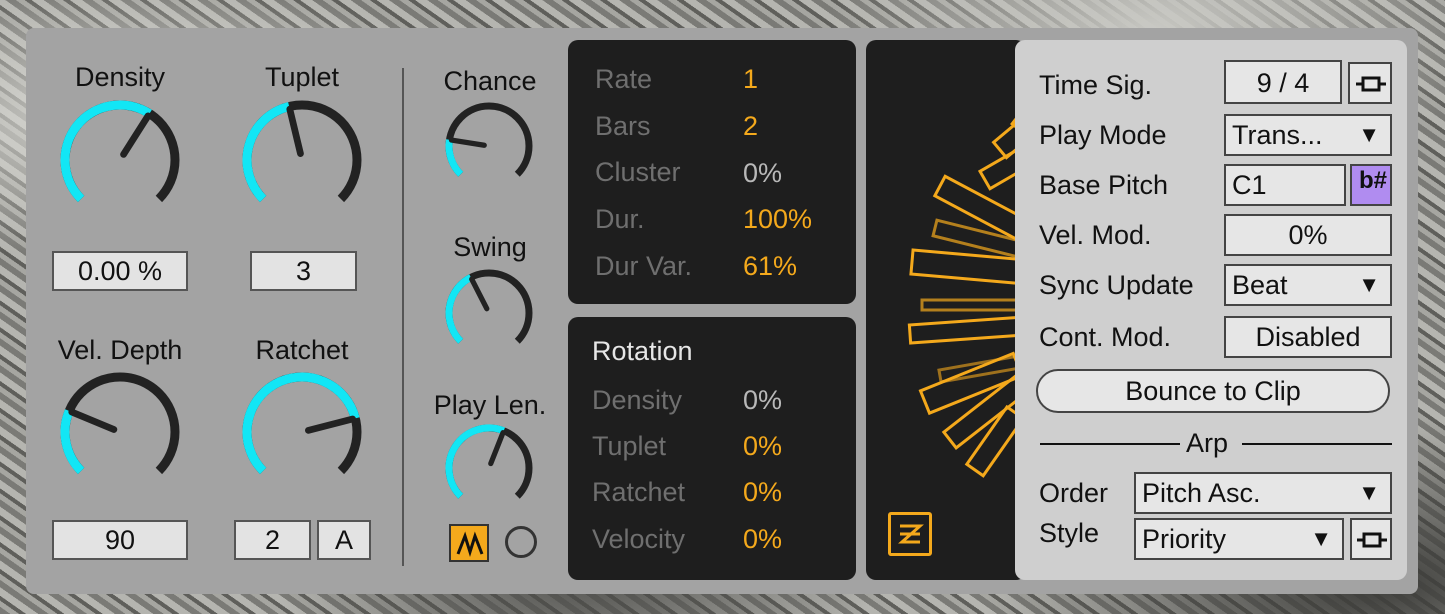  Describe the element at coordinates (344, 540) in the screenshot. I see `ratchet-mode-button: A` at that location.